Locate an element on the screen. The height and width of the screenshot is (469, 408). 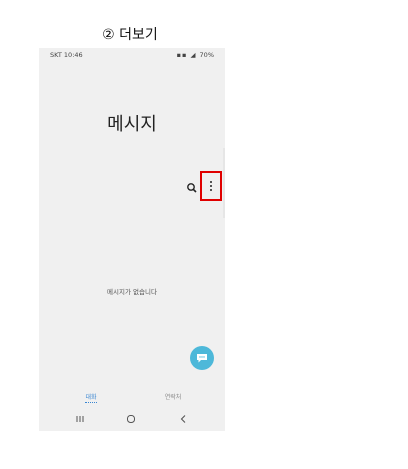
system-nav-bar is located at coordinates (132, 419).